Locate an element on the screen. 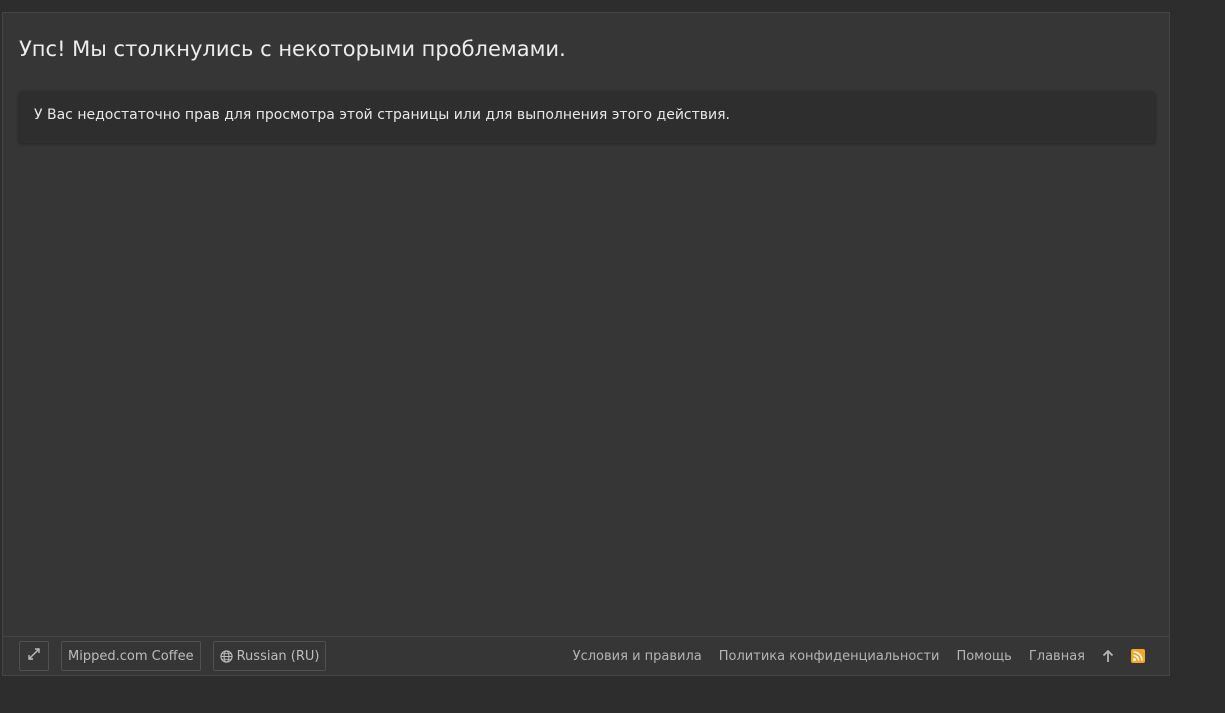 Image resolution: width=1225 pixels, height=713 pixels. footer-left: Mipped.com Coffee Russian (RU) is located at coordinates (173, 656).